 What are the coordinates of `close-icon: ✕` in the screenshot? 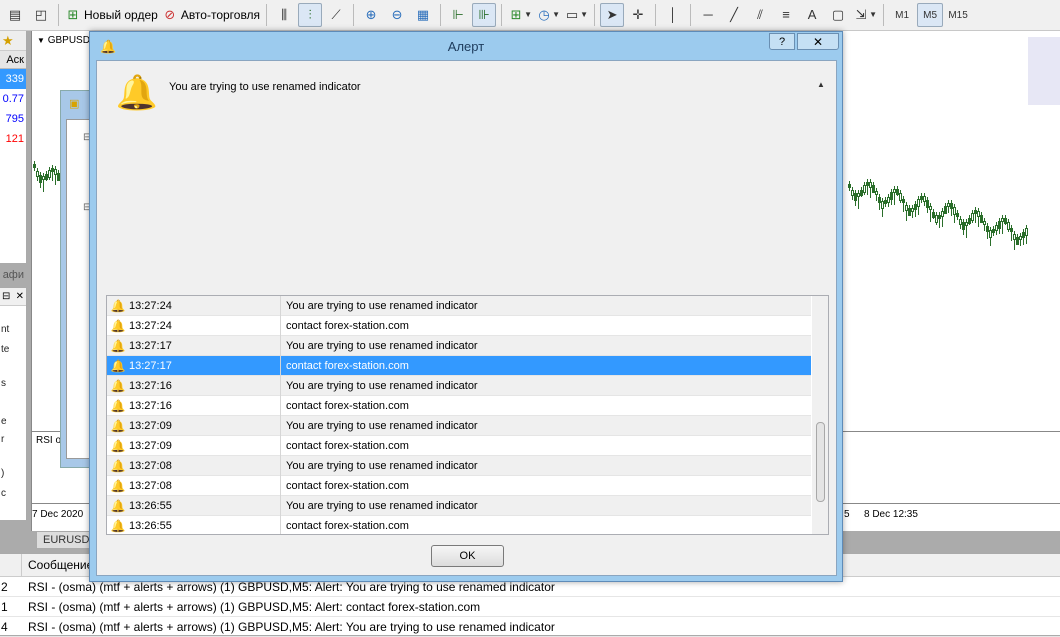 It's located at (20, 296).